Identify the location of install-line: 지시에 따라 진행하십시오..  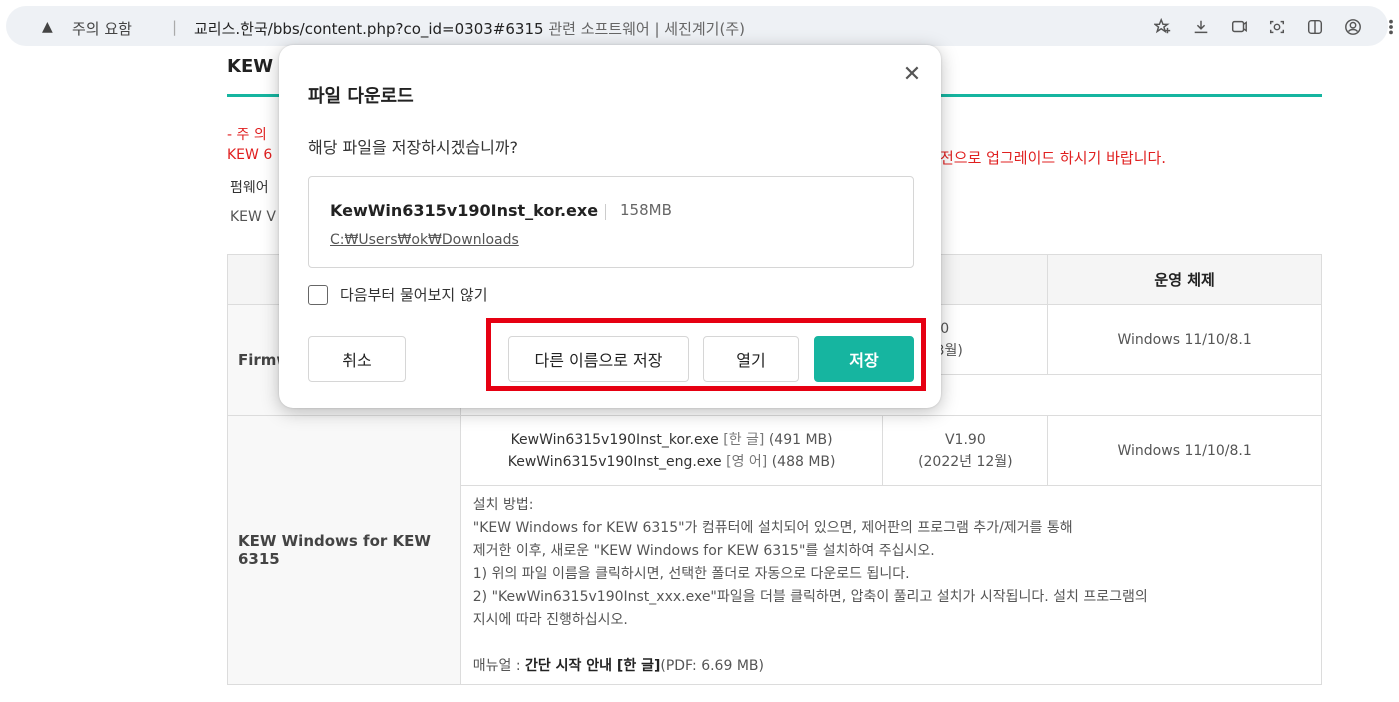
(550, 620).